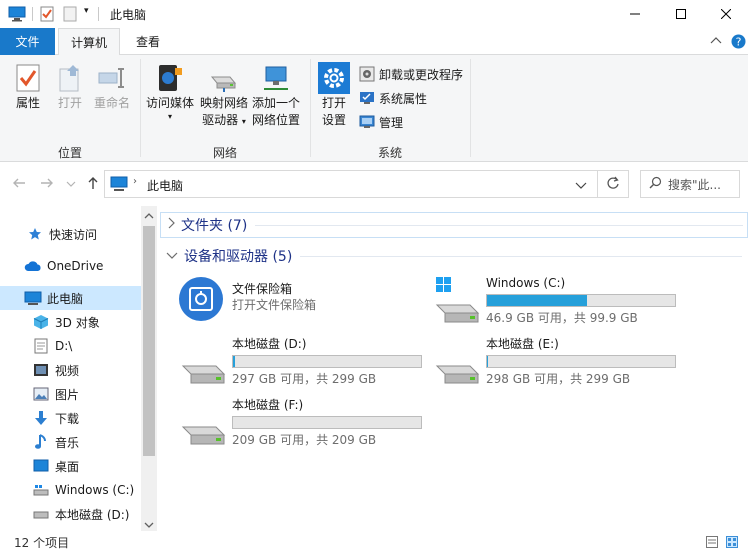  What do you see at coordinates (70, 514) in the screenshot?
I see `nav-item-drive-d: 本地磁盘 (D:)` at bounding box center [70, 514].